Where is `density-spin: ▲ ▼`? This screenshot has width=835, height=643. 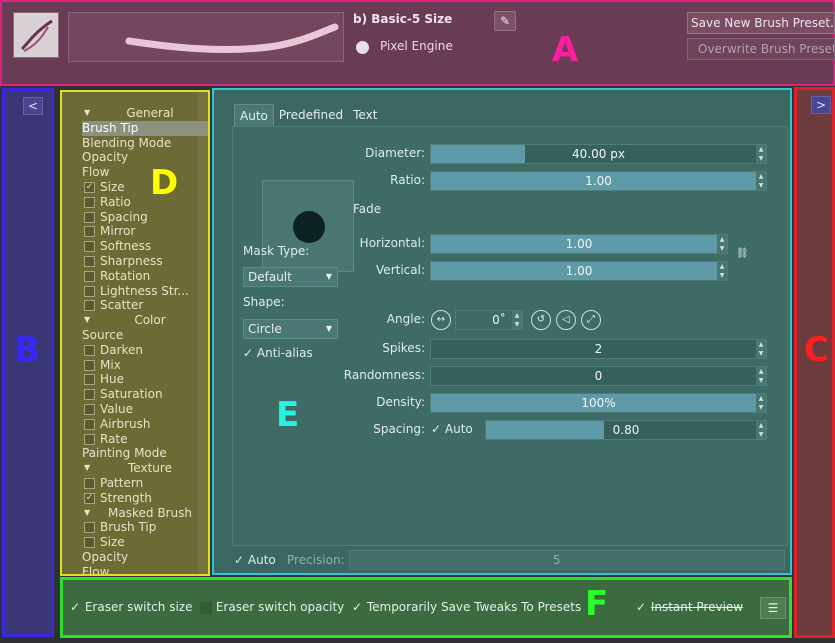
density-spin: ▲ ▼ is located at coordinates (761, 403).